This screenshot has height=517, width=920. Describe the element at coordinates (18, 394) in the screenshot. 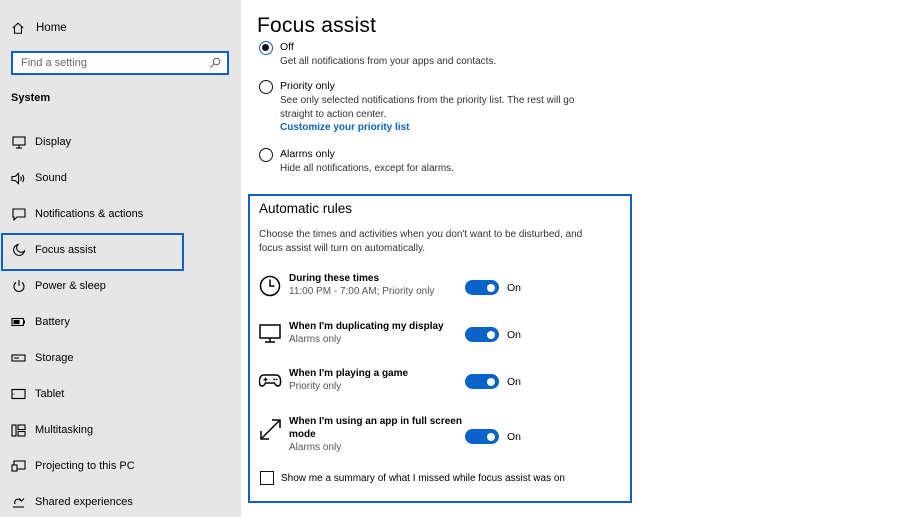

I see `tablet-icon` at that location.